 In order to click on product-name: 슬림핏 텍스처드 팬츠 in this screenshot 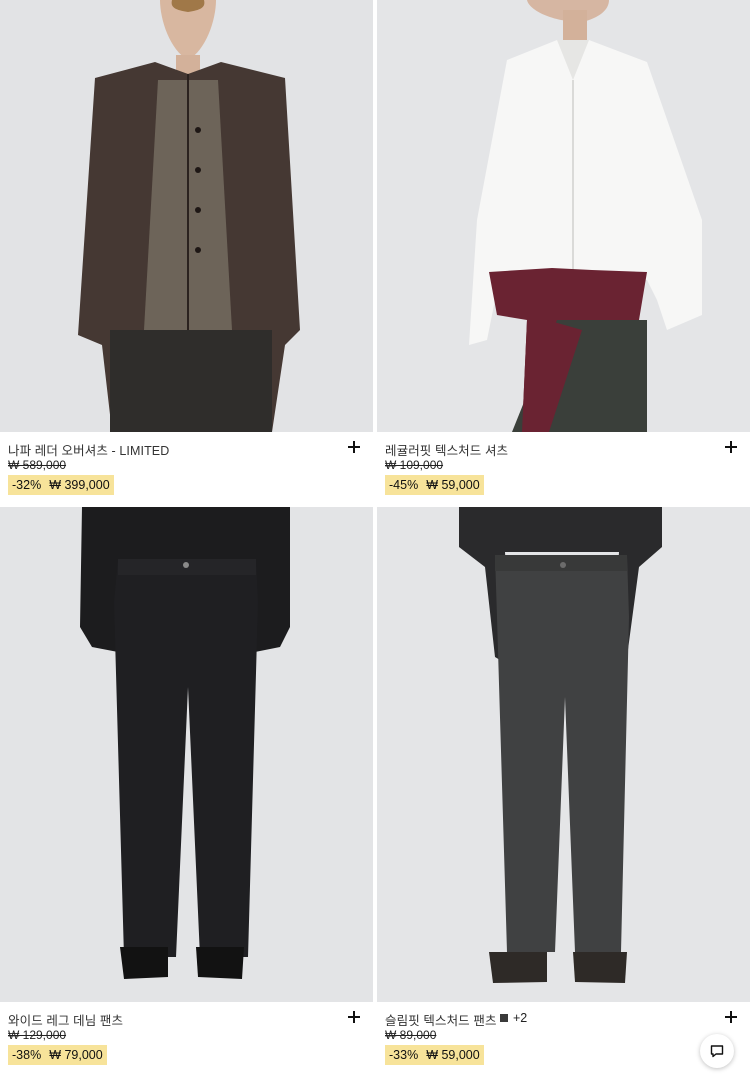, I will do `click(441, 1019)`.